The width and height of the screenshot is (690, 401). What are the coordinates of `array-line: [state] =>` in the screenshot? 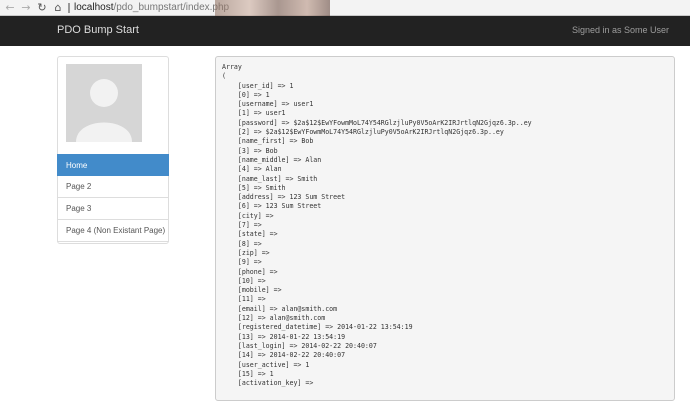 It's located at (250, 234).